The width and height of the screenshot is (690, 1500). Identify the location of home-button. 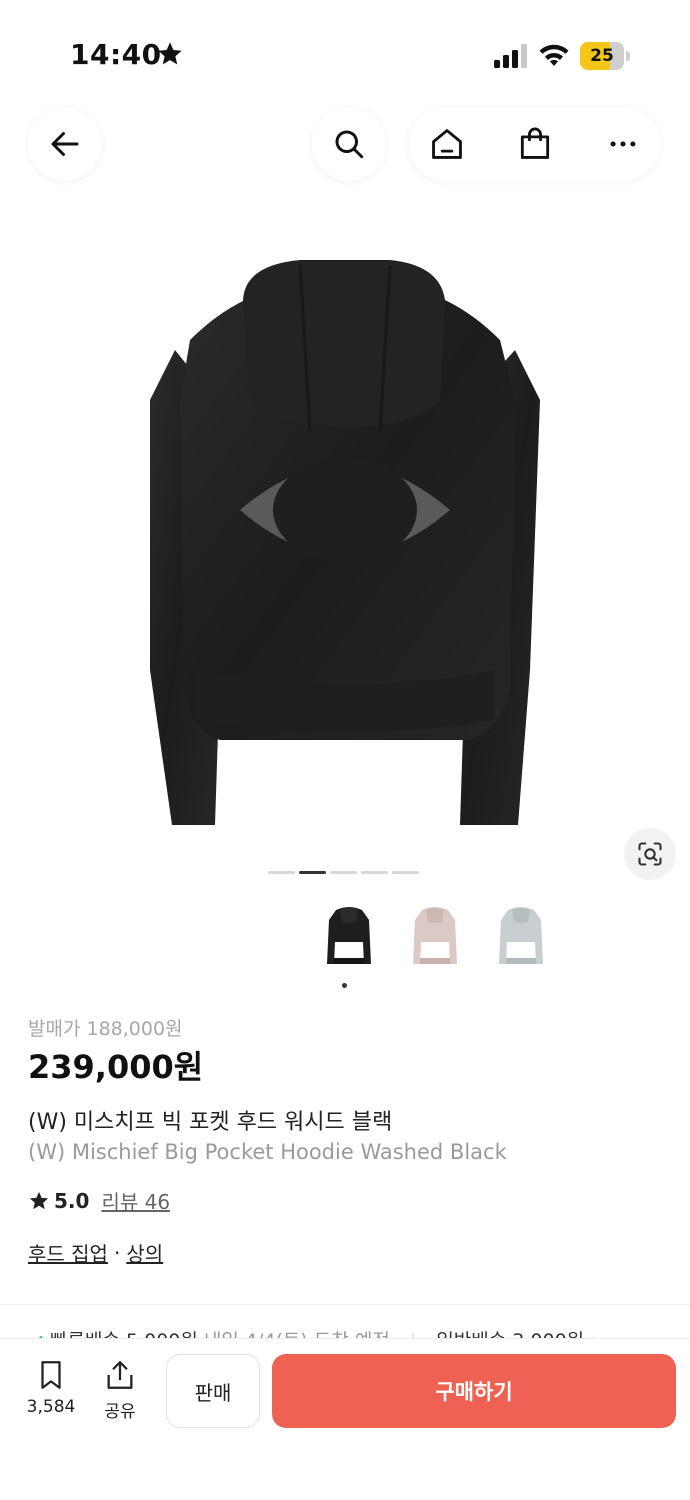
(447, 144).